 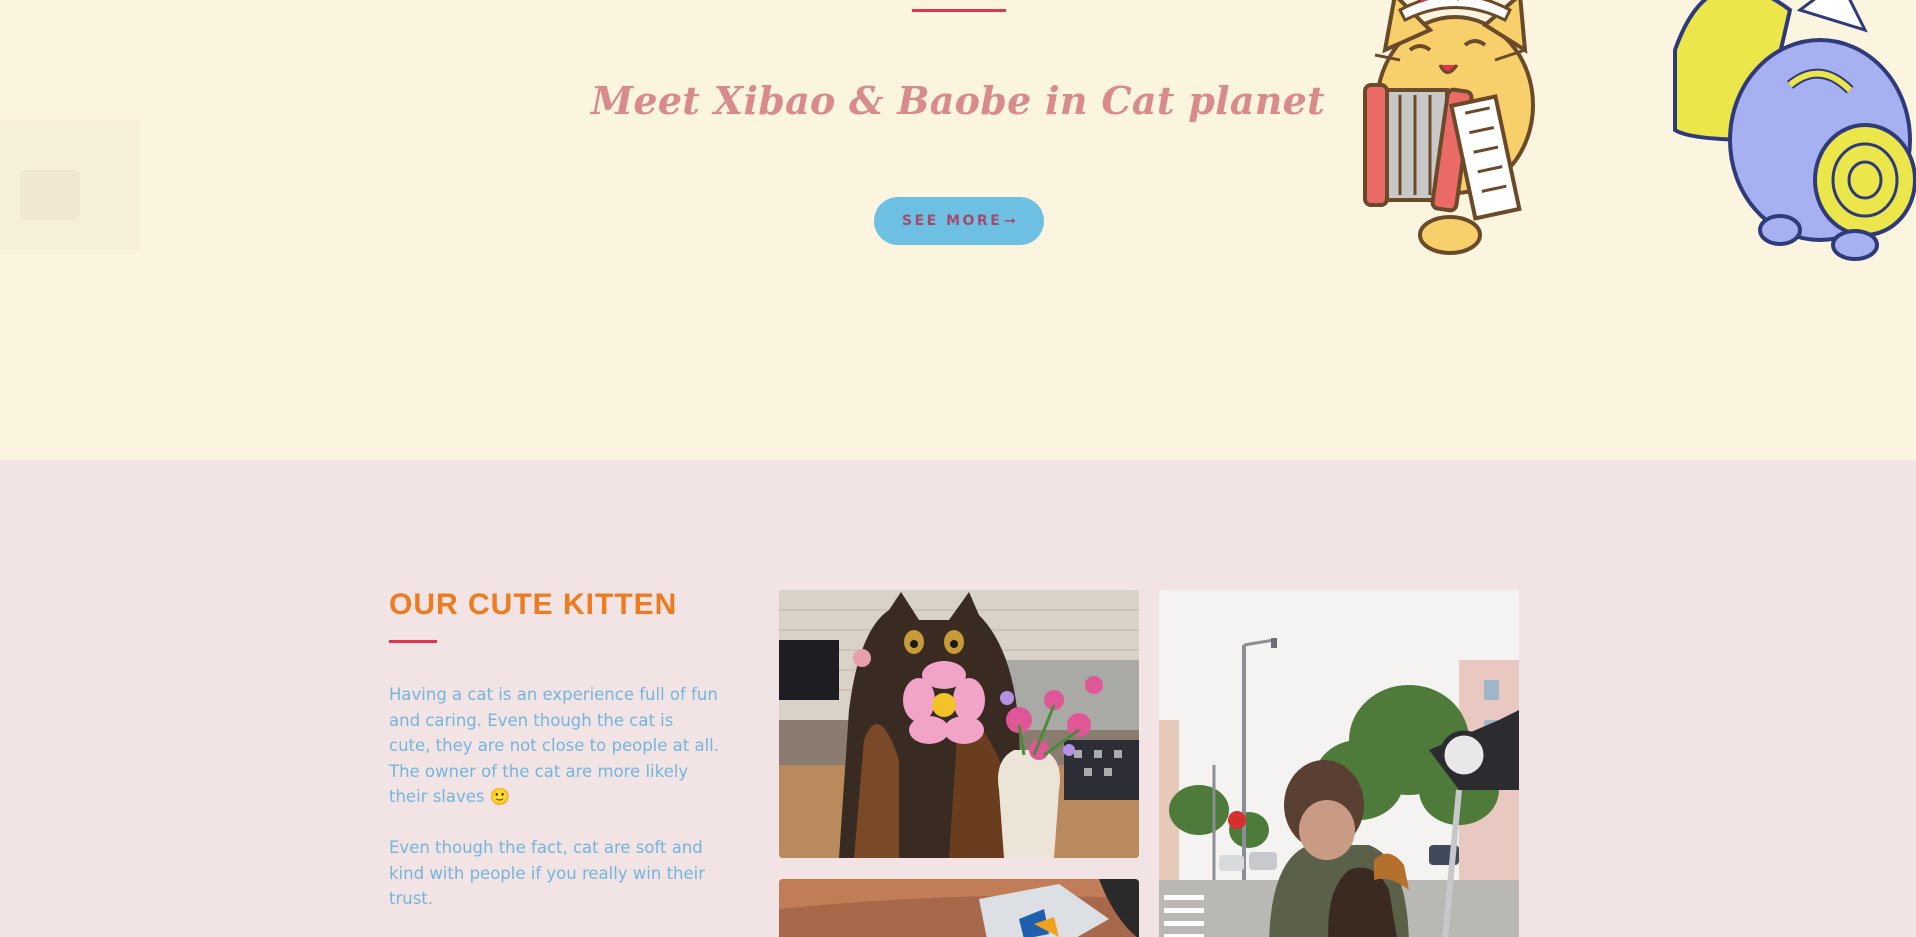 I want to click on cat-photo-bottom, so click(x=959, y=908).